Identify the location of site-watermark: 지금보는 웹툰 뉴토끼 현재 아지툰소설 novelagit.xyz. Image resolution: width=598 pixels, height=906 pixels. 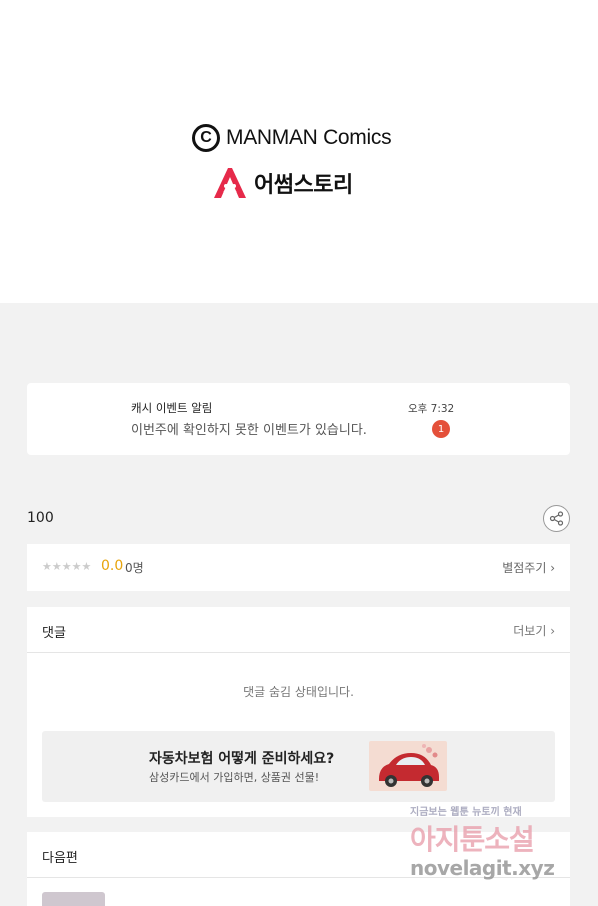
(494, 845).